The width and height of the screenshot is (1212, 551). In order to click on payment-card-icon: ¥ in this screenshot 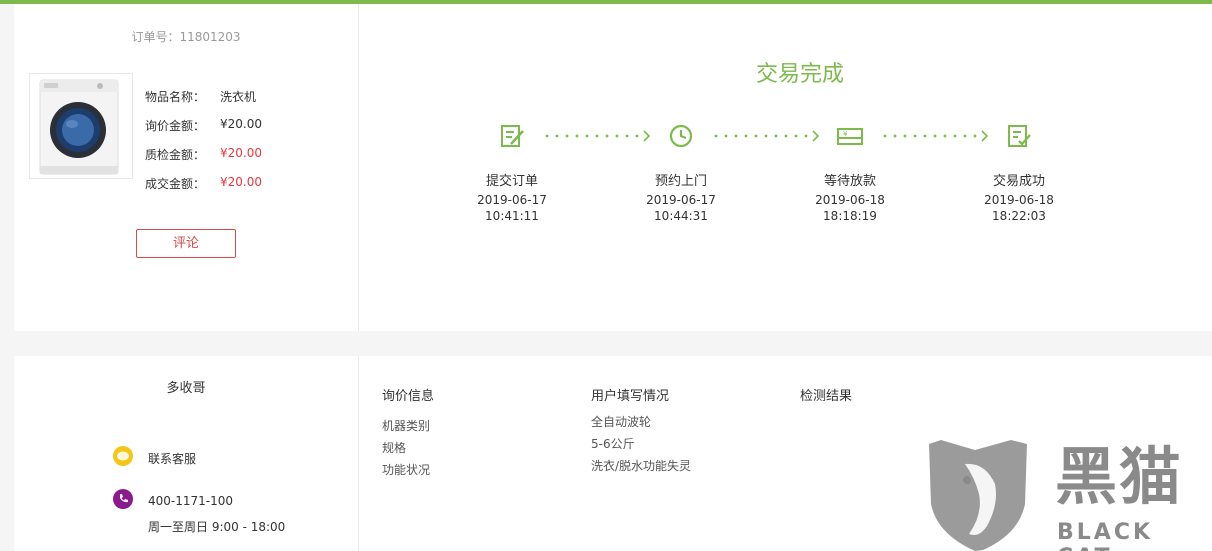, I will do `click(850, 136)`.